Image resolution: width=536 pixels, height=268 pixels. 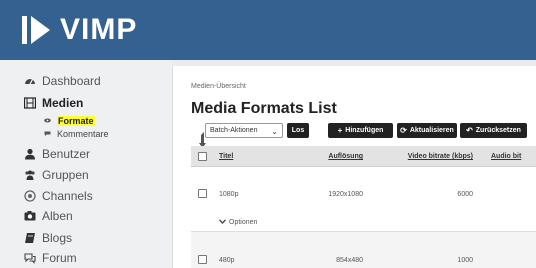 I want to click on row-options-label: Optionen, so click(x=243, y=222).